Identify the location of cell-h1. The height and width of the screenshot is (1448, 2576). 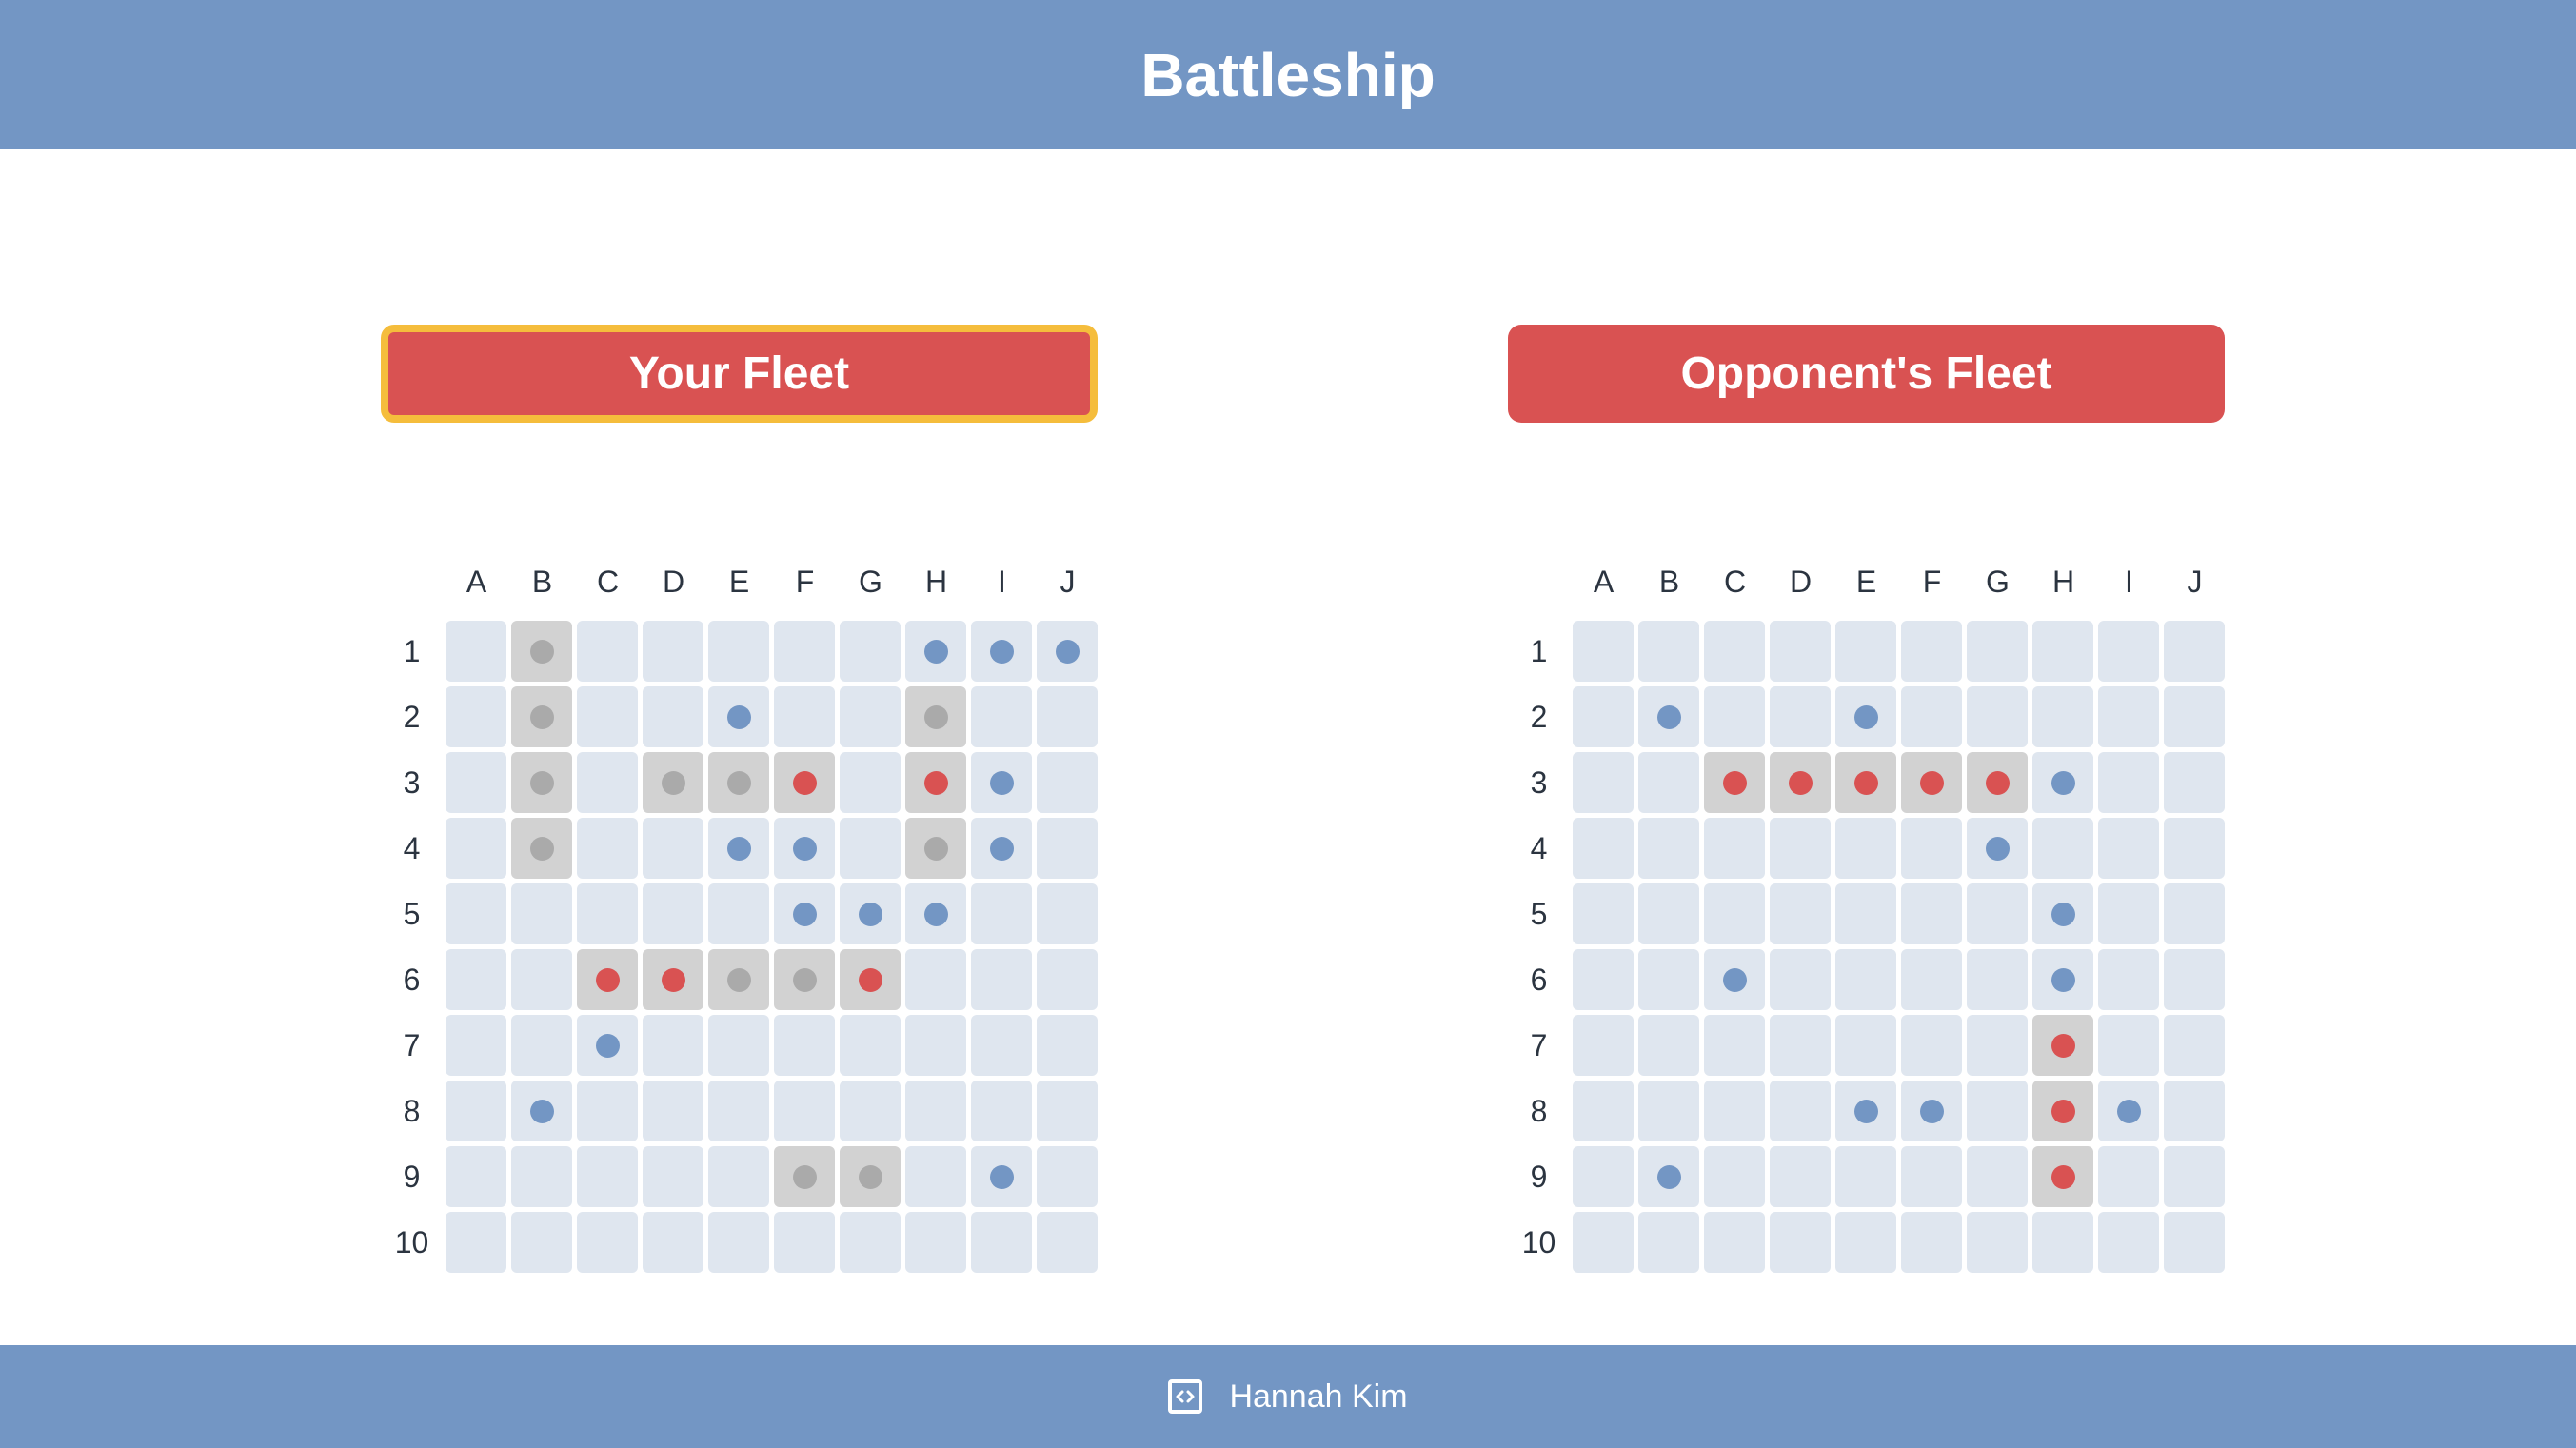
(2062, 651).